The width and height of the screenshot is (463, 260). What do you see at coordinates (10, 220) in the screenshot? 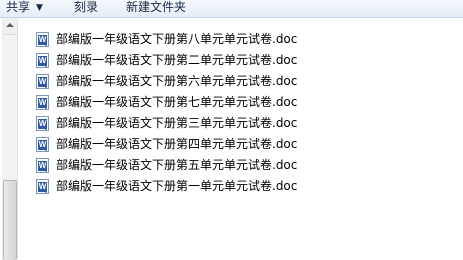
I see `scroll-thumb` at bounding box center [10, 220].